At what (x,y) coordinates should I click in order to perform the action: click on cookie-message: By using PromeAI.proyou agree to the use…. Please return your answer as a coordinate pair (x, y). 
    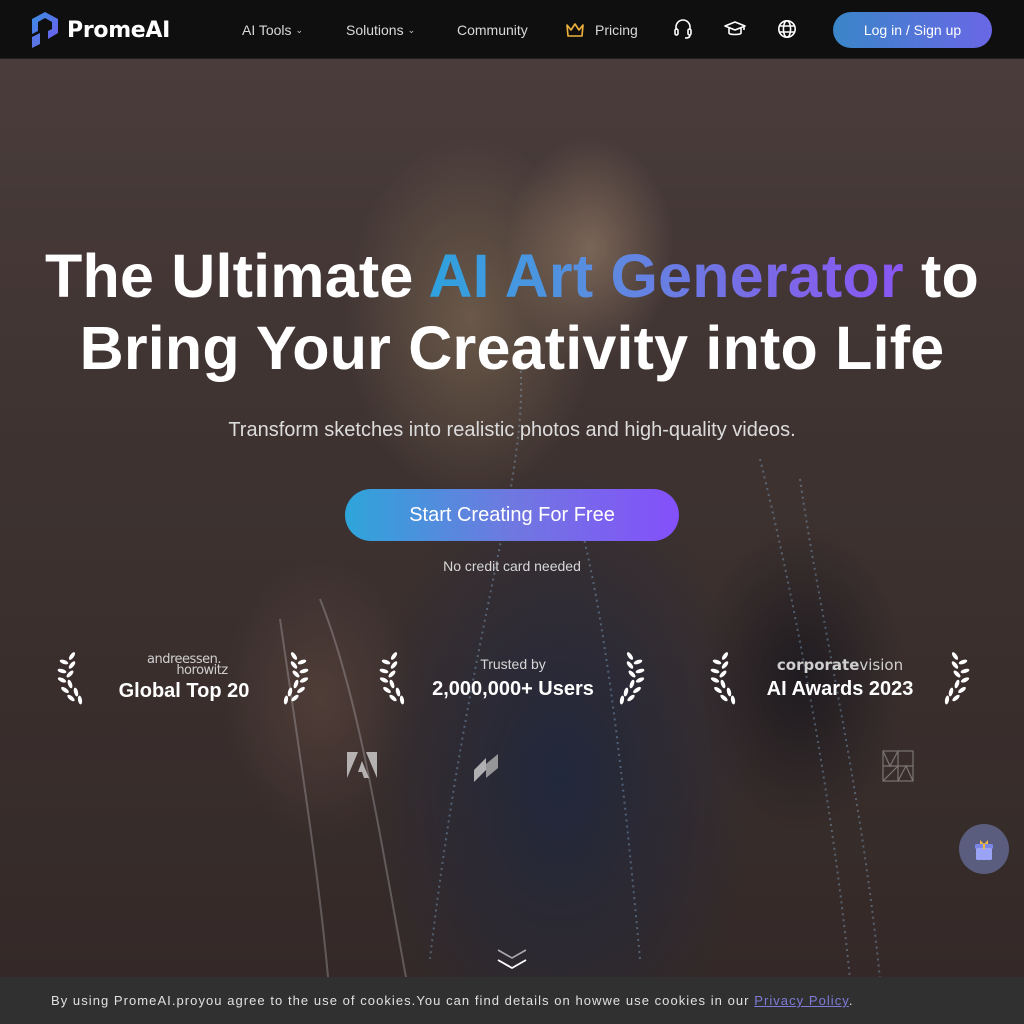
    Looking at the image, I should click on (452, 1000).